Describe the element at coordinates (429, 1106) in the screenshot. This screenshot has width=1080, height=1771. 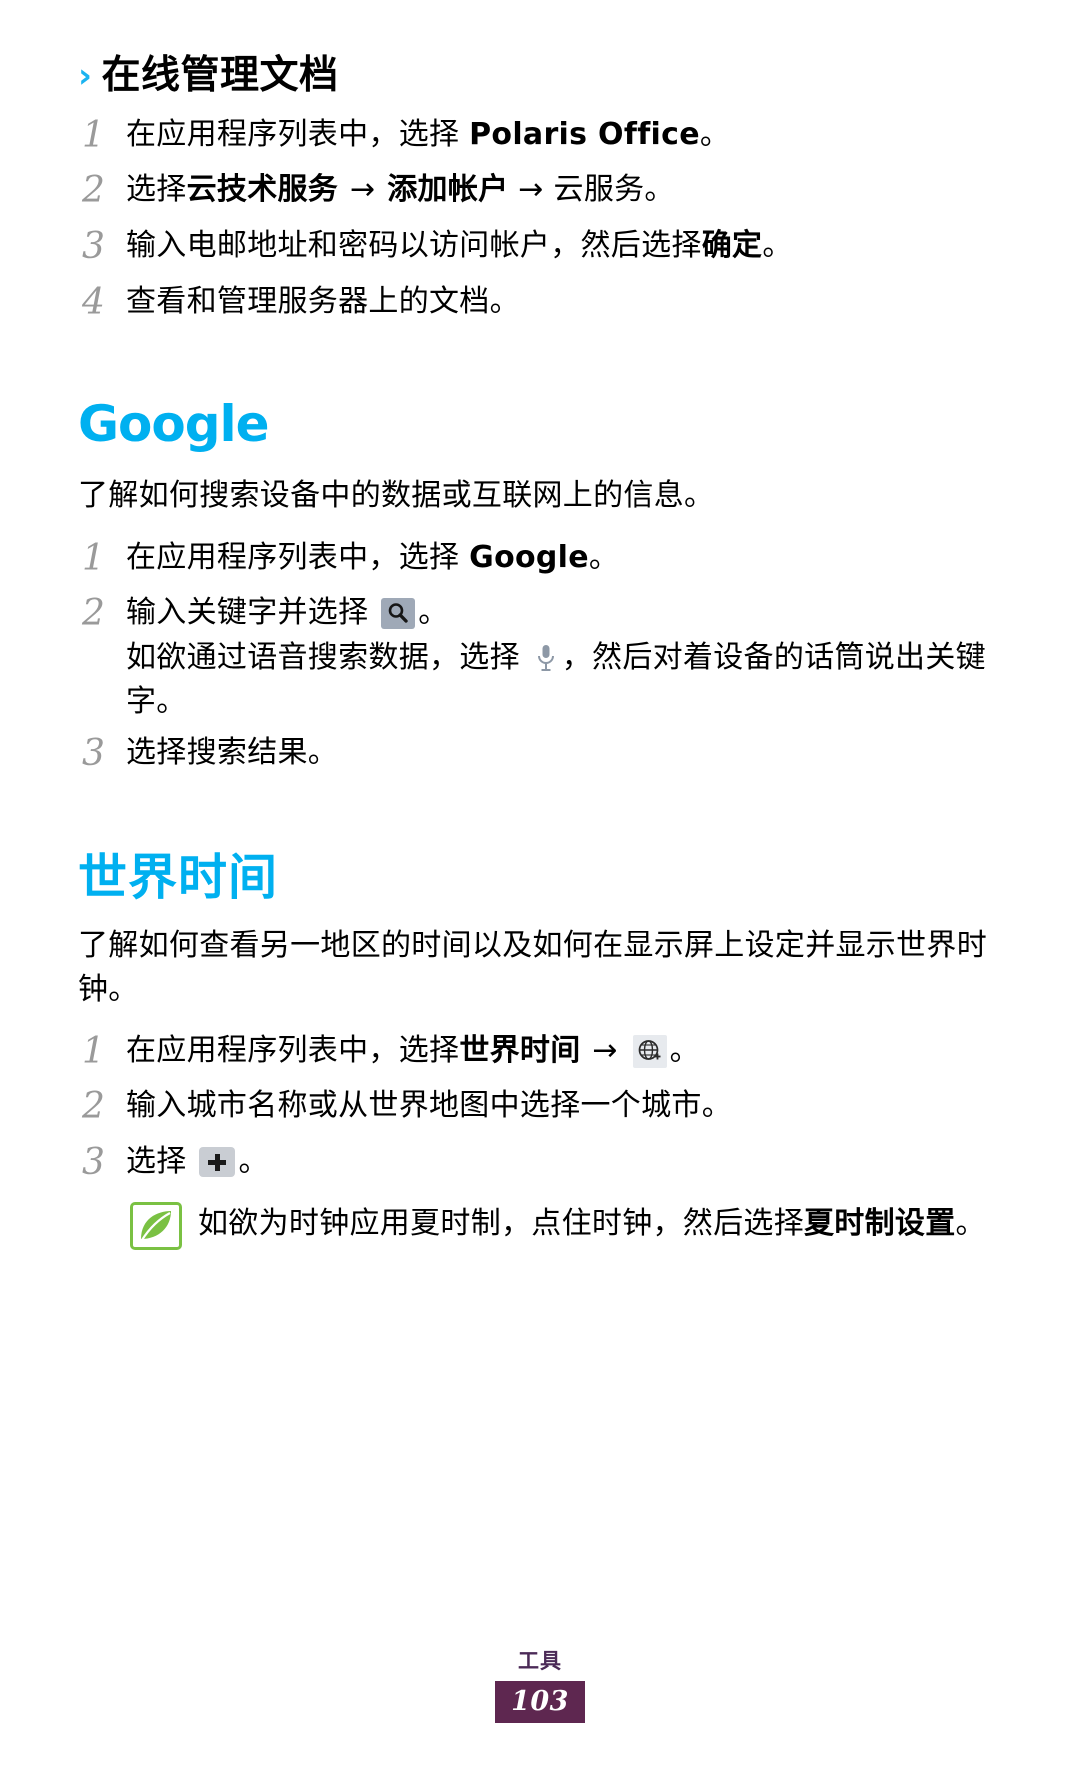
I see `step-text: 输入城市名称或从世界地图中选择一个城市。` at that location.